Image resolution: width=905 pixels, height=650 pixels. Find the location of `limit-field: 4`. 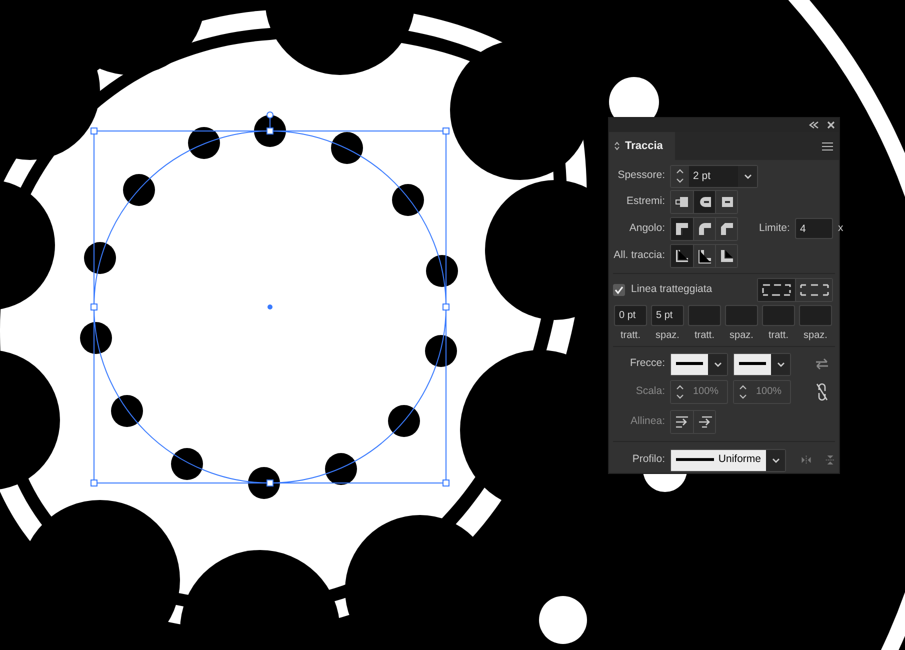

limit-field: 4 is located at coordinates (813, 228).